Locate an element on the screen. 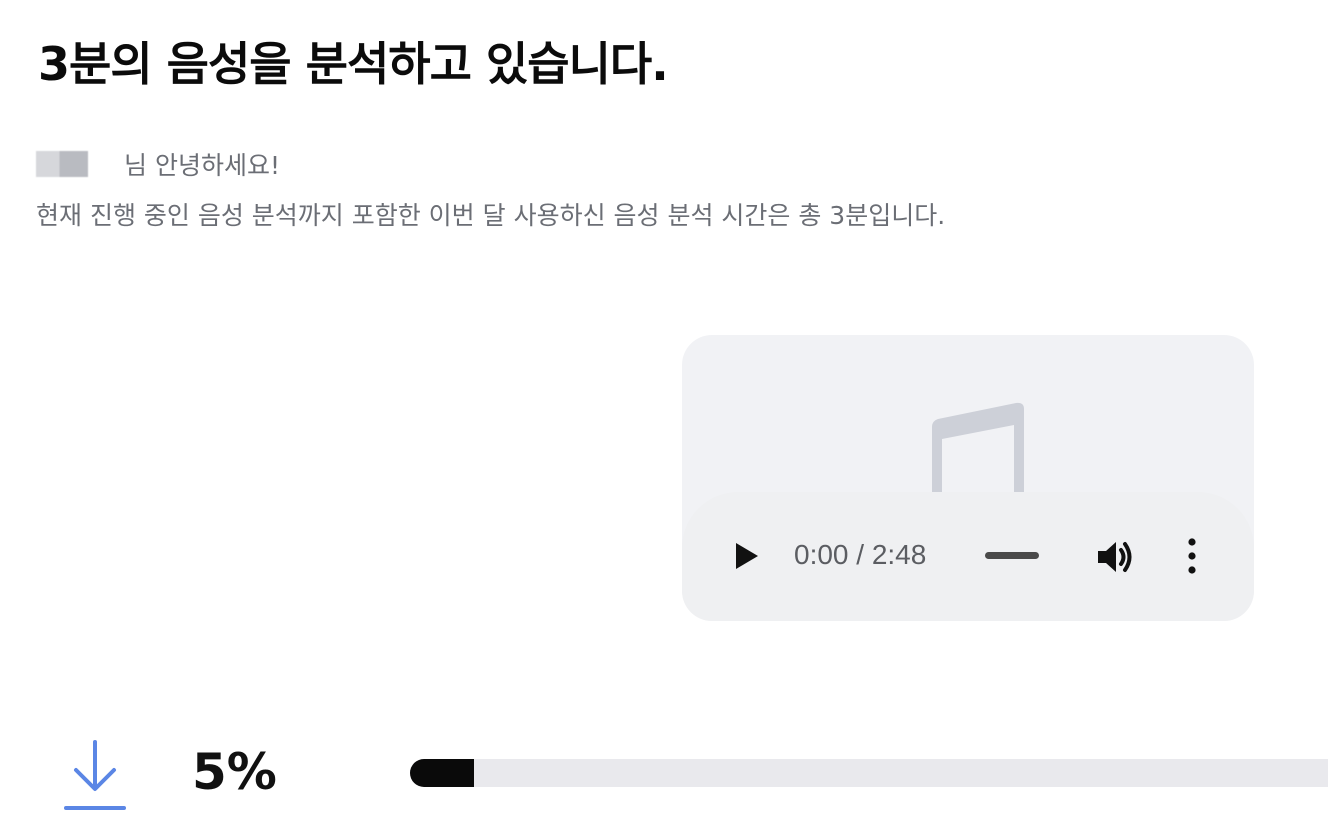  page-title: 3분의 음성을 분석하고 있습니다. is located at coordinates (353, 64).